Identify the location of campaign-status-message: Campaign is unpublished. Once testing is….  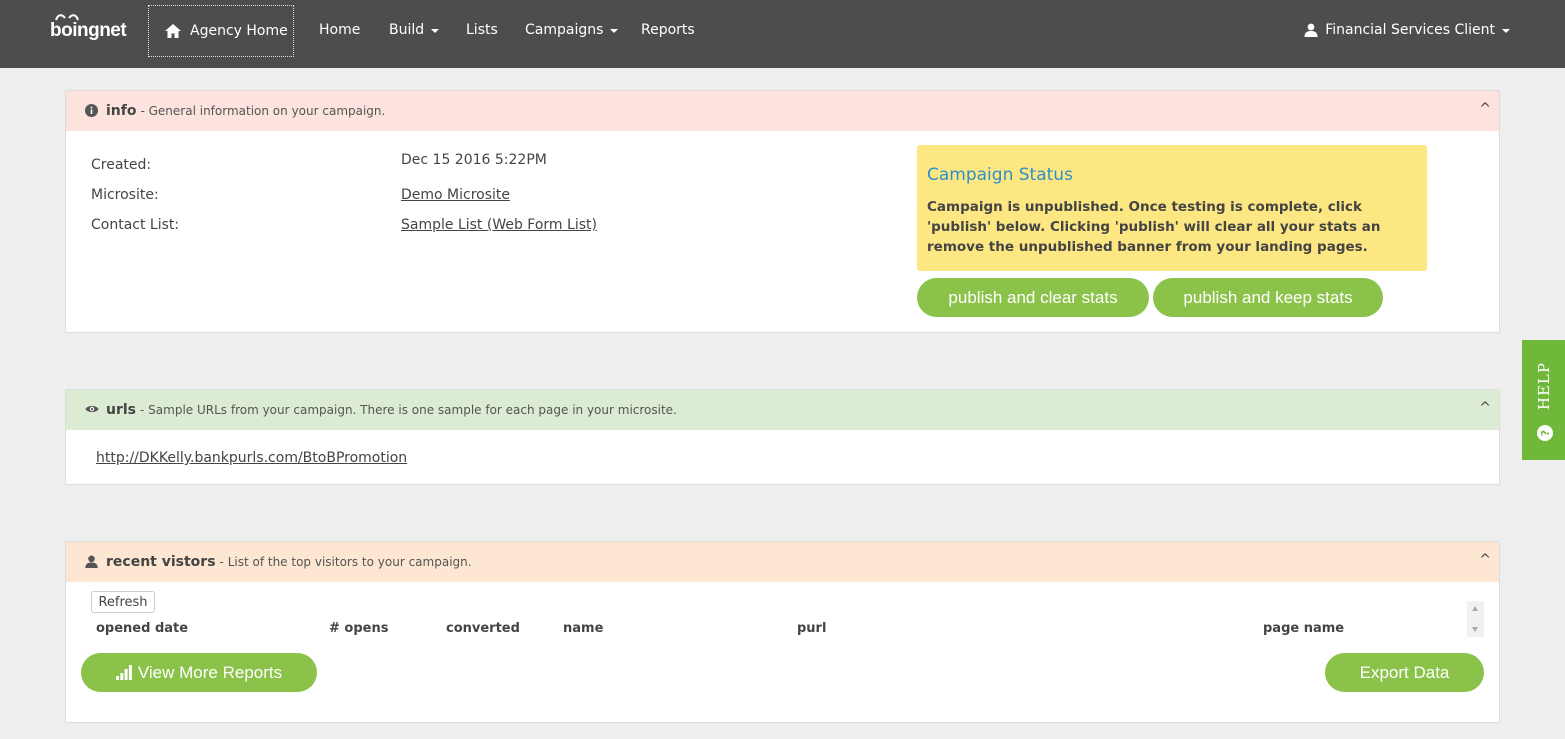
(1154, 227).